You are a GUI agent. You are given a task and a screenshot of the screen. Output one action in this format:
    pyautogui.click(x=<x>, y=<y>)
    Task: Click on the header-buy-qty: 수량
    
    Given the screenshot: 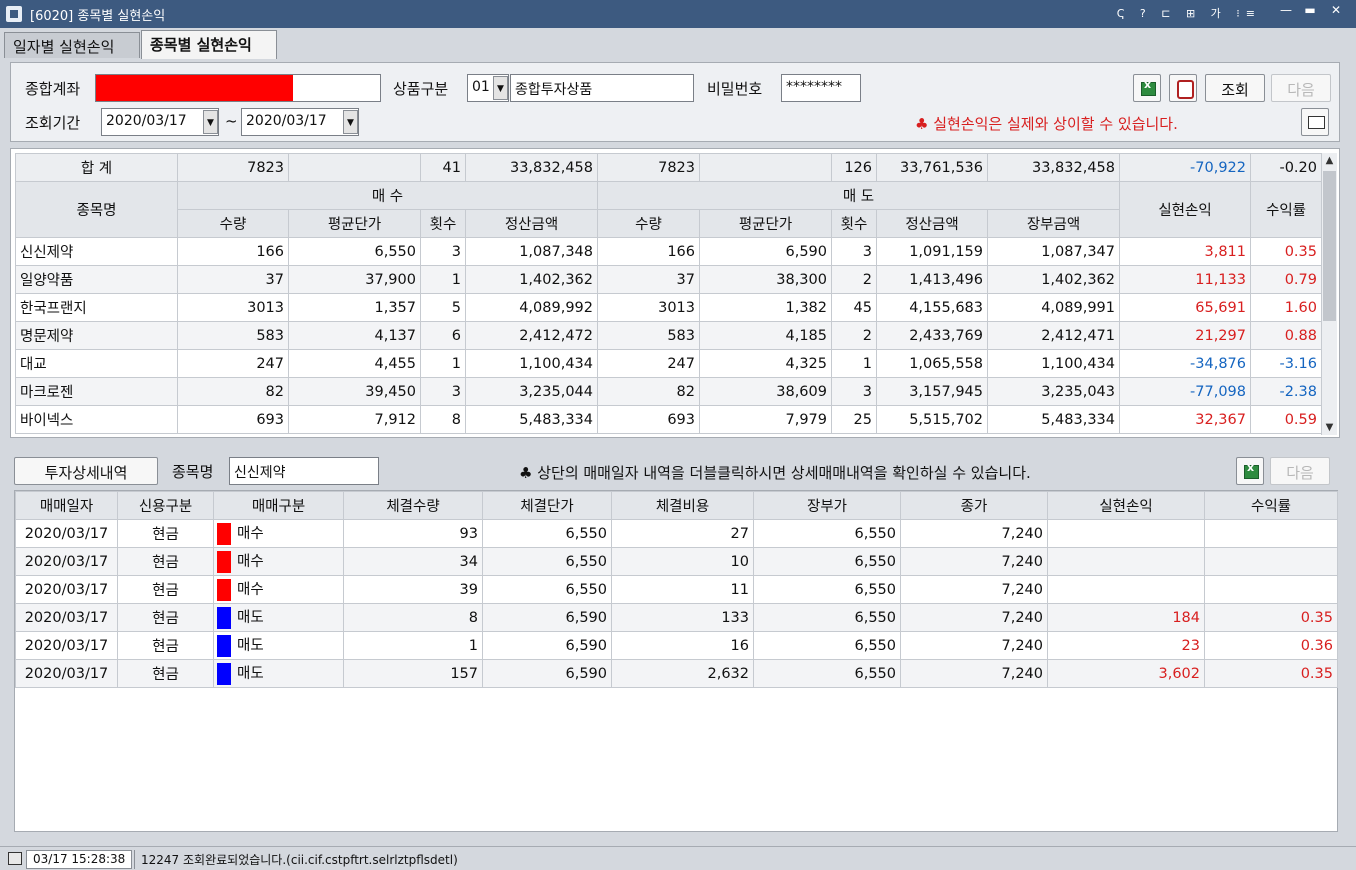 What is the action you would take?
    pyautogui.click(x=233, y=223)
    